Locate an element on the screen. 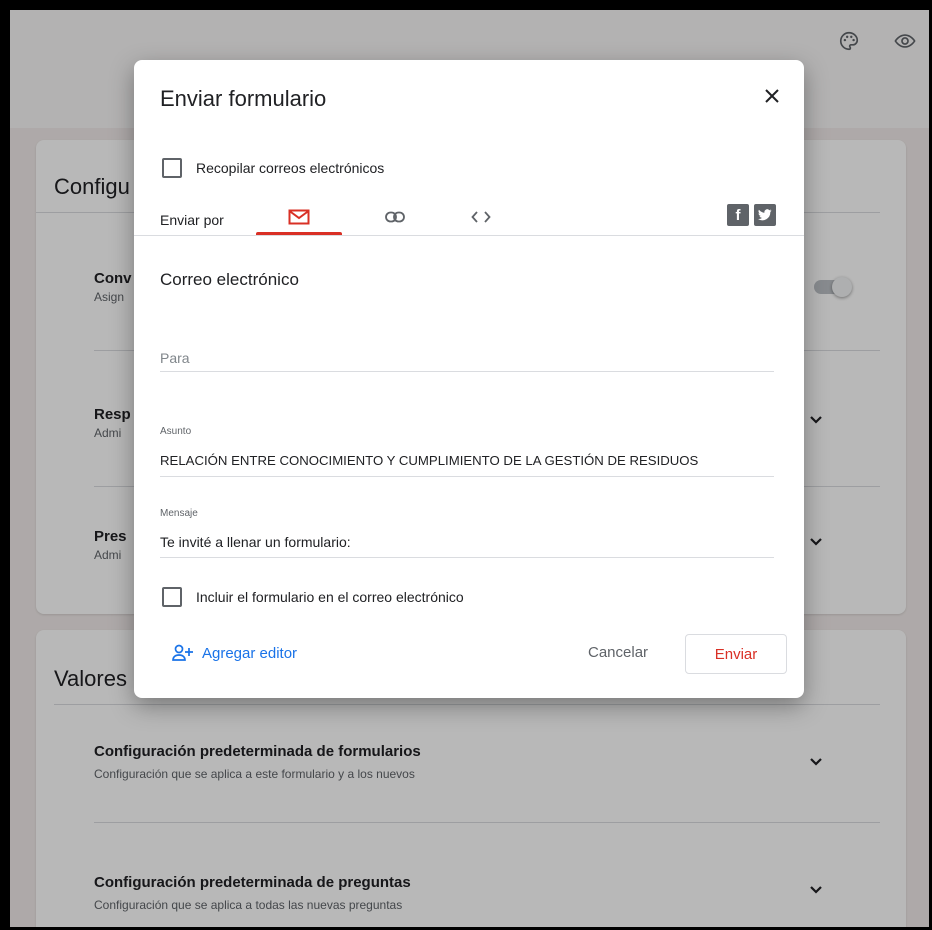 Image resolution: width=932 pixels, height=930 pixels. twitter-share-button is located at coordinates (765, 215).